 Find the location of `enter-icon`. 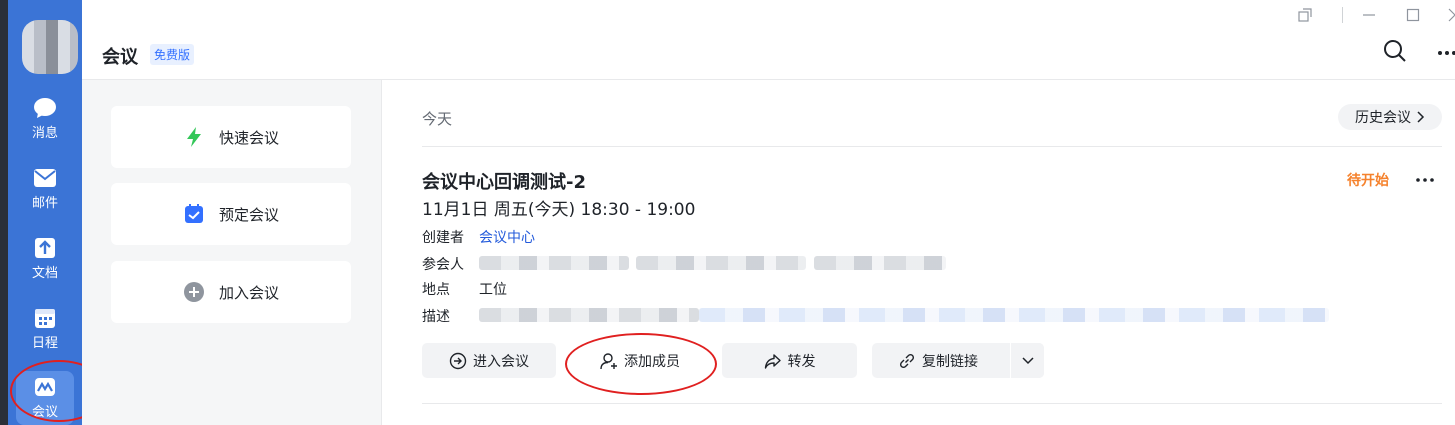

enter-icon is located at coordinates (458, 361).